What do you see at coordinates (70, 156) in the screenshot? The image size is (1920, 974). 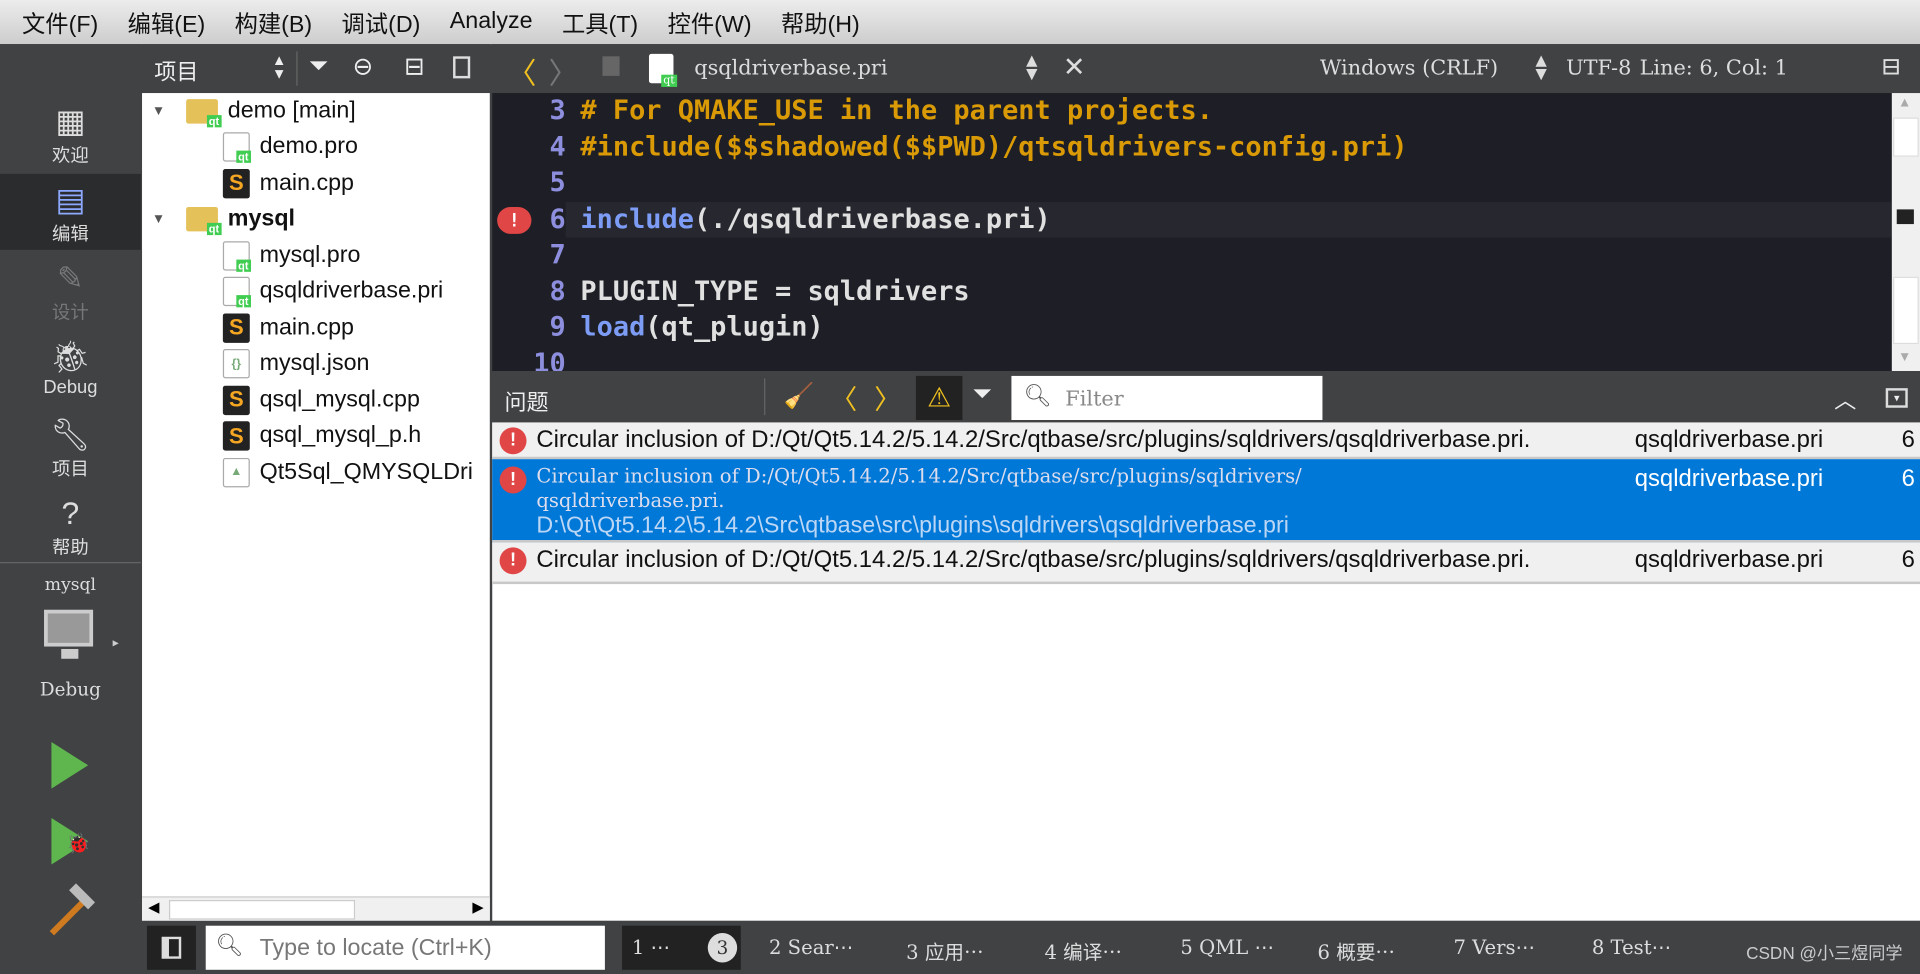 I see `mode-label: 欢迎` at bounding box center [70, 156].